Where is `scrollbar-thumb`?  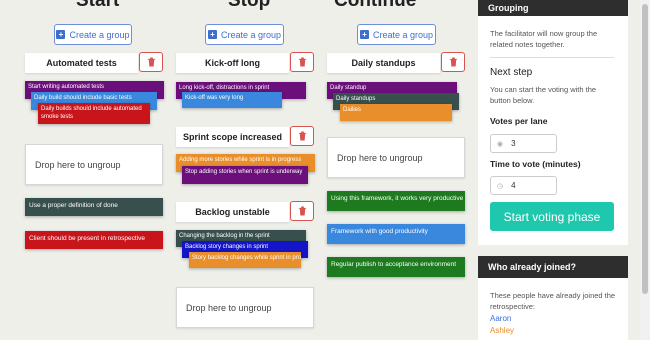 scrollbar-thumb is located at coordinates (645, 149).